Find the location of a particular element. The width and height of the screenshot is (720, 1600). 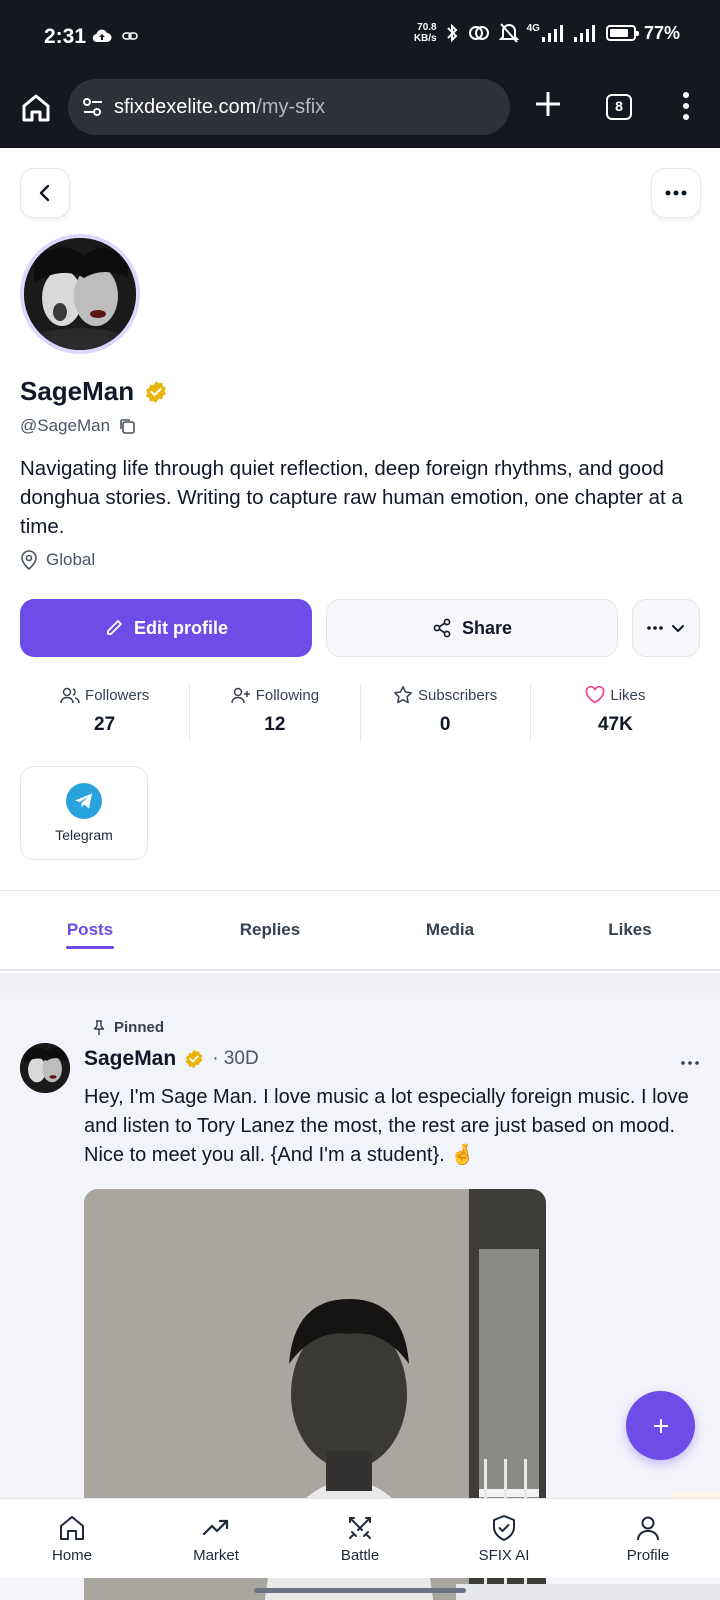

pinned-label: Pinned is located at coordinates (139, 1027).